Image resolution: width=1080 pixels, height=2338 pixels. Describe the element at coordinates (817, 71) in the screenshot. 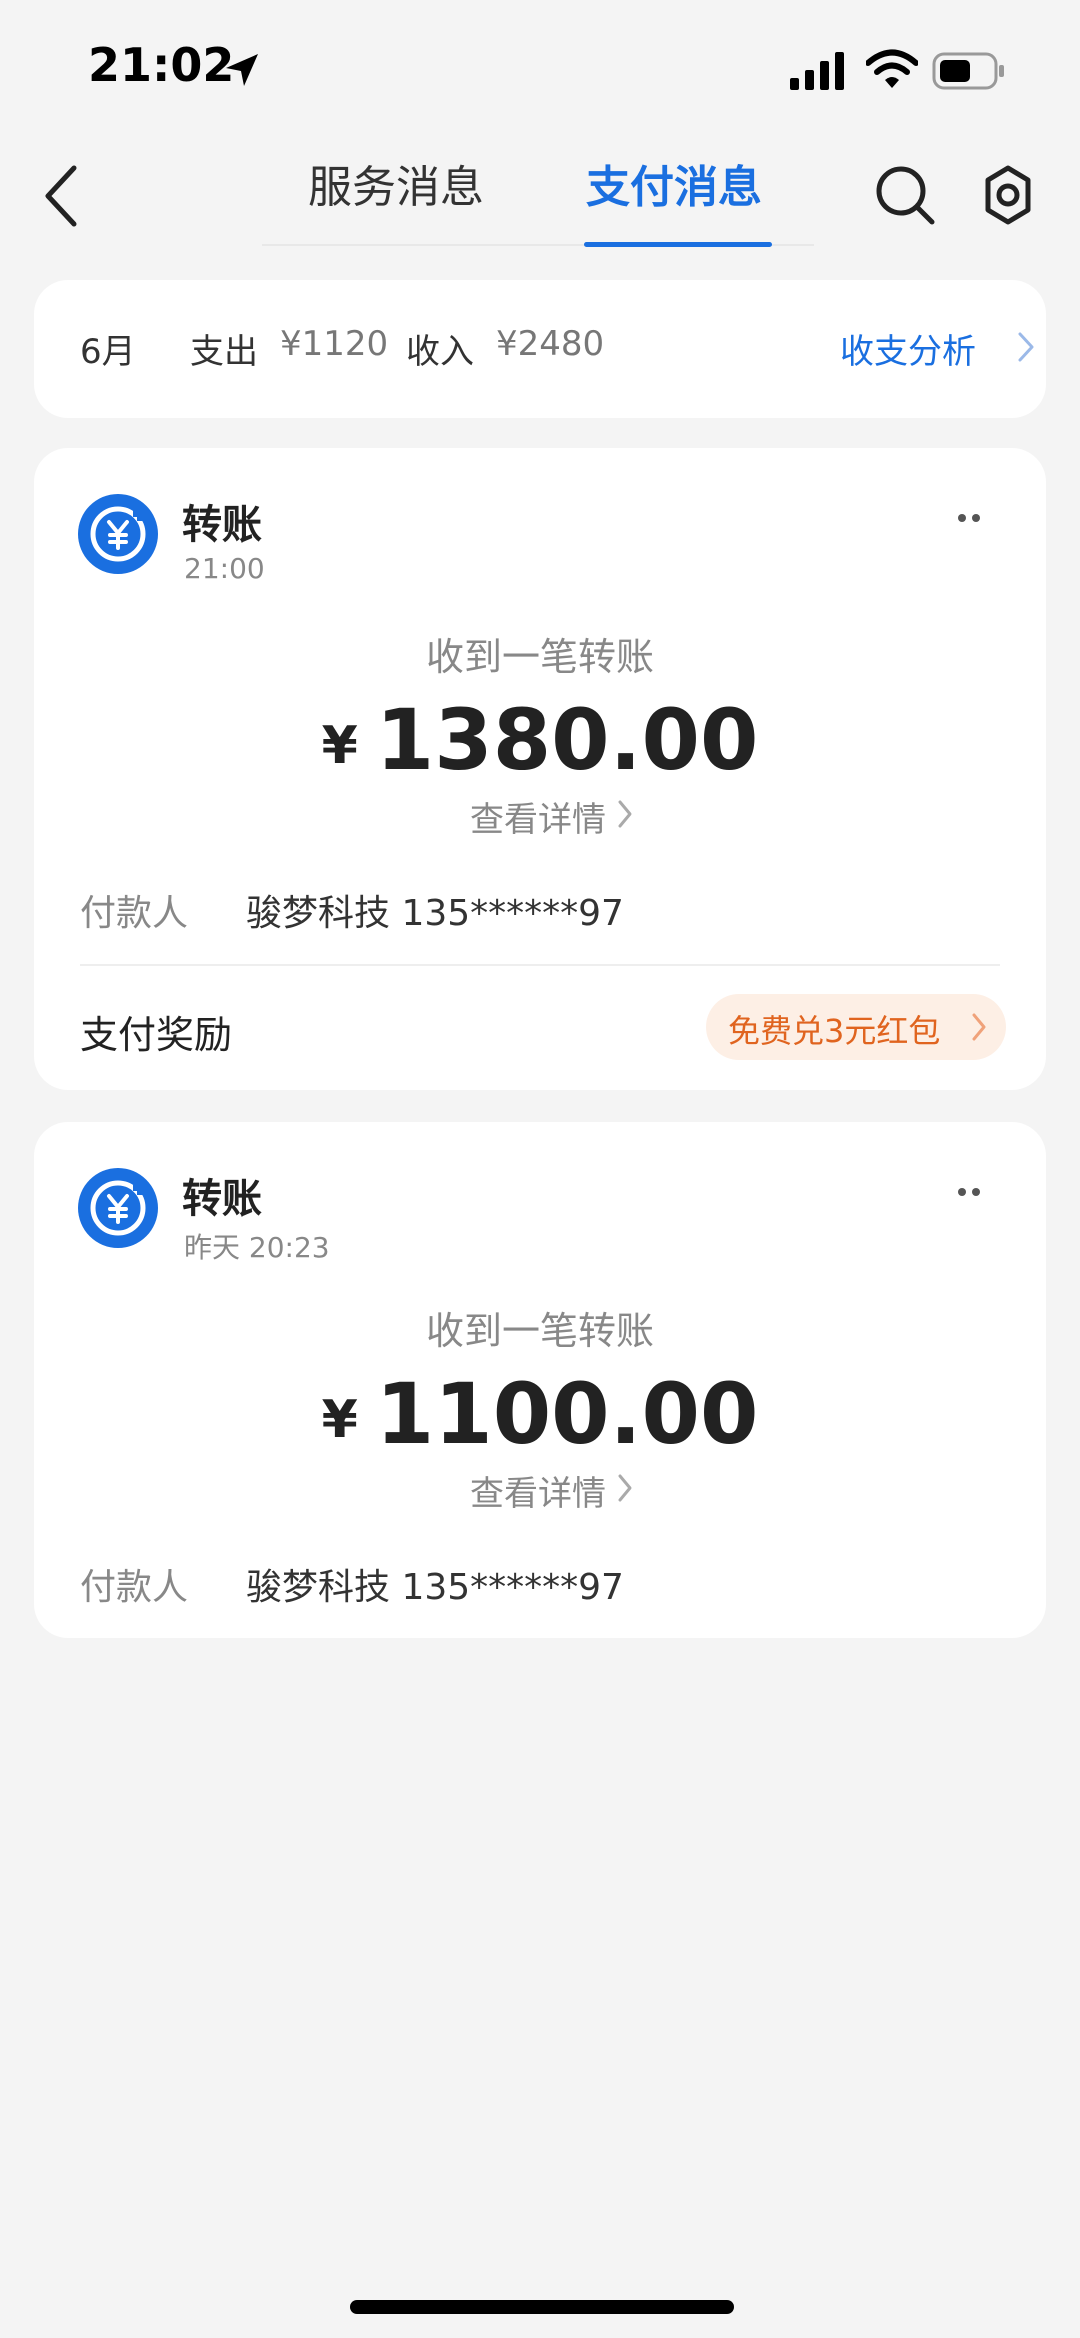

I see `signal-icon` at that location.